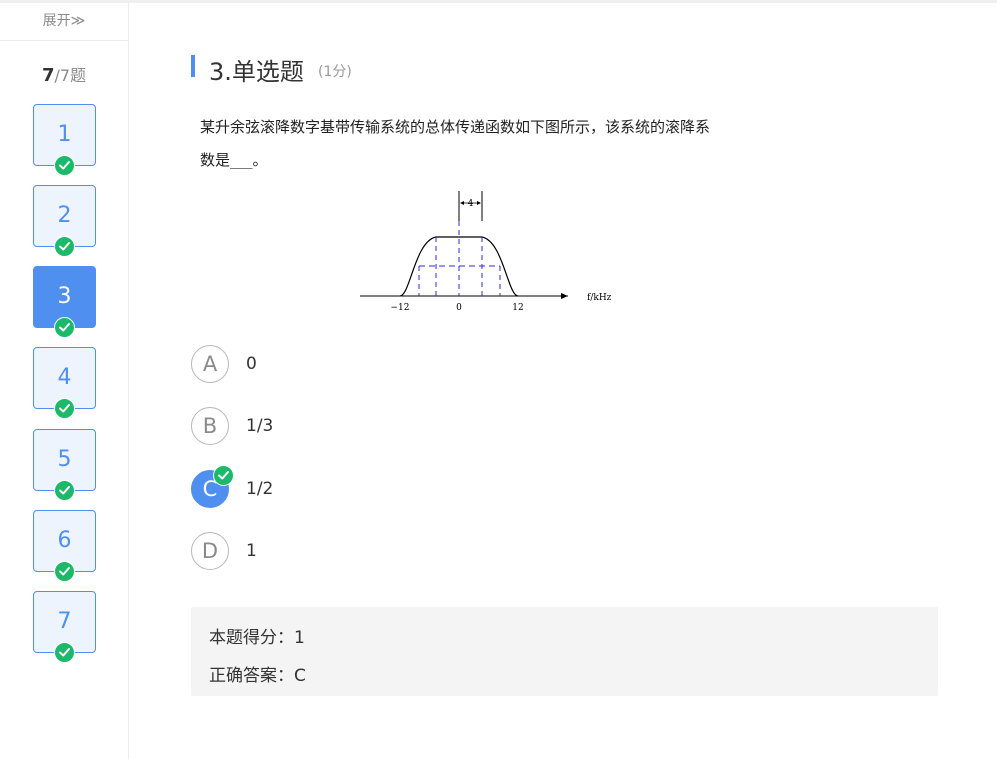  Describe the element at coordinates (400, 308) in the screenshot. I see `tick-label: −12` at that location.